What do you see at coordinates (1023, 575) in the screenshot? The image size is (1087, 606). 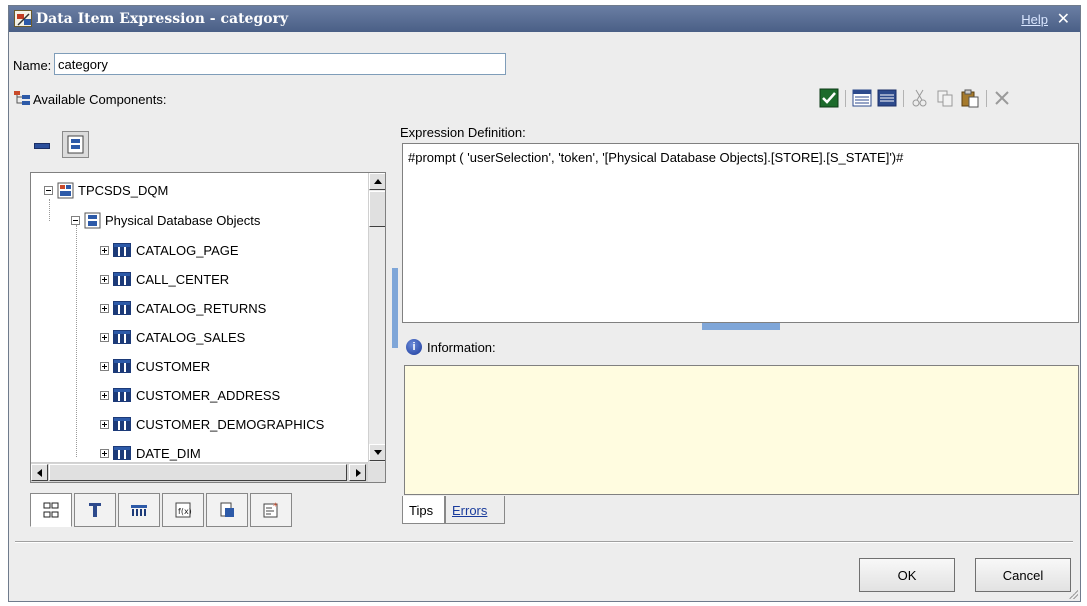 I see `cancel-button: Cancel` at bounding box center [1023, 575].